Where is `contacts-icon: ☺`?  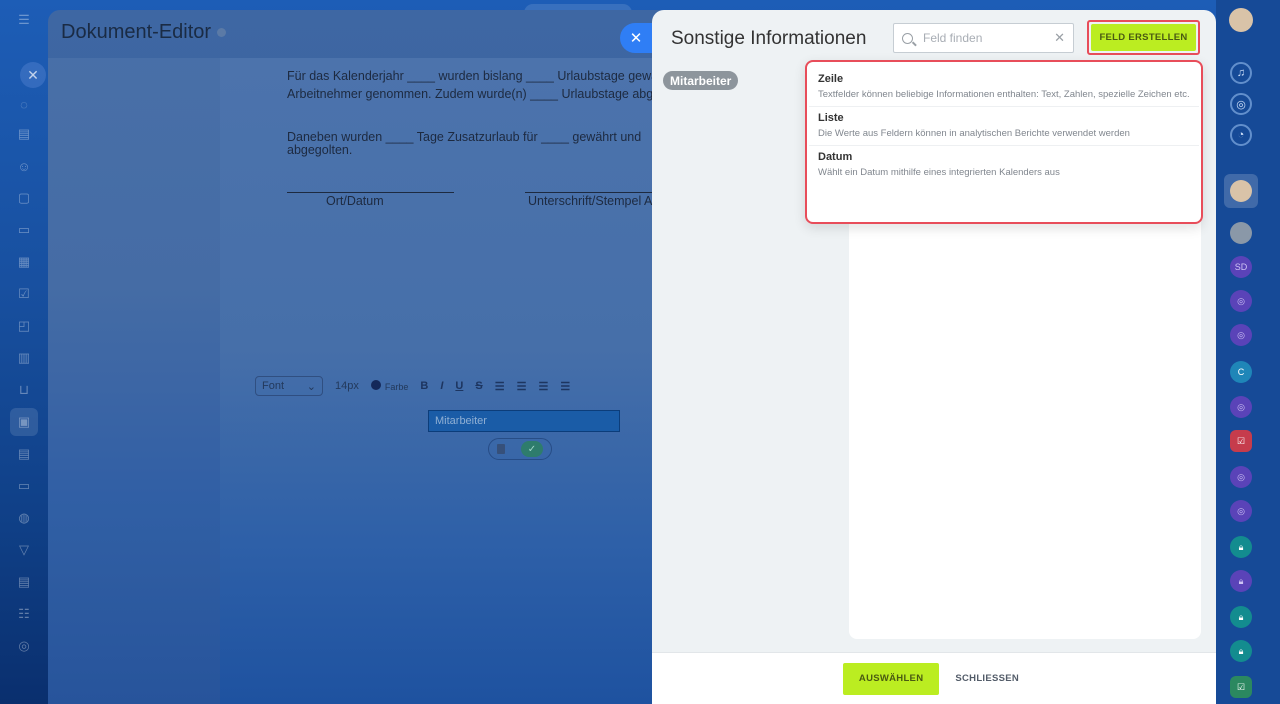
contacts-icon: ☺ is located at coordinates (24, 166).